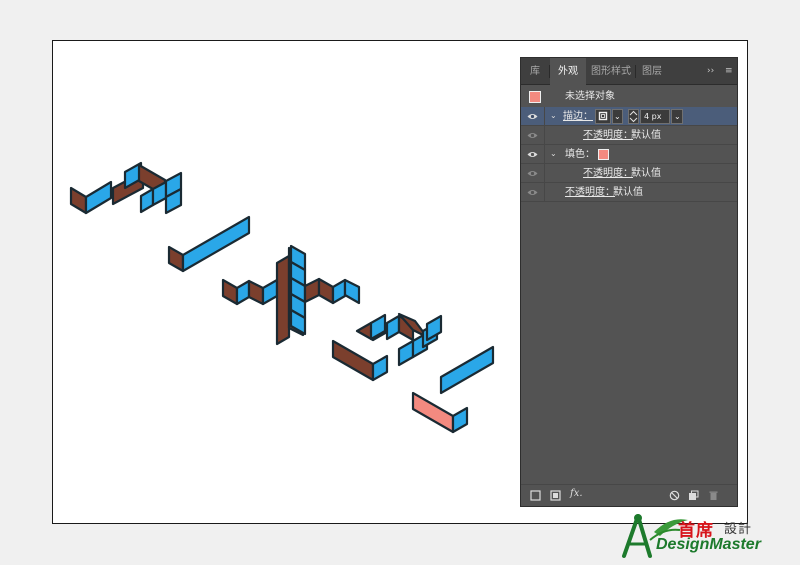 The width and height of the screenshot is (800, 565). I want to click on tab-library: 库, so click(535, 71).